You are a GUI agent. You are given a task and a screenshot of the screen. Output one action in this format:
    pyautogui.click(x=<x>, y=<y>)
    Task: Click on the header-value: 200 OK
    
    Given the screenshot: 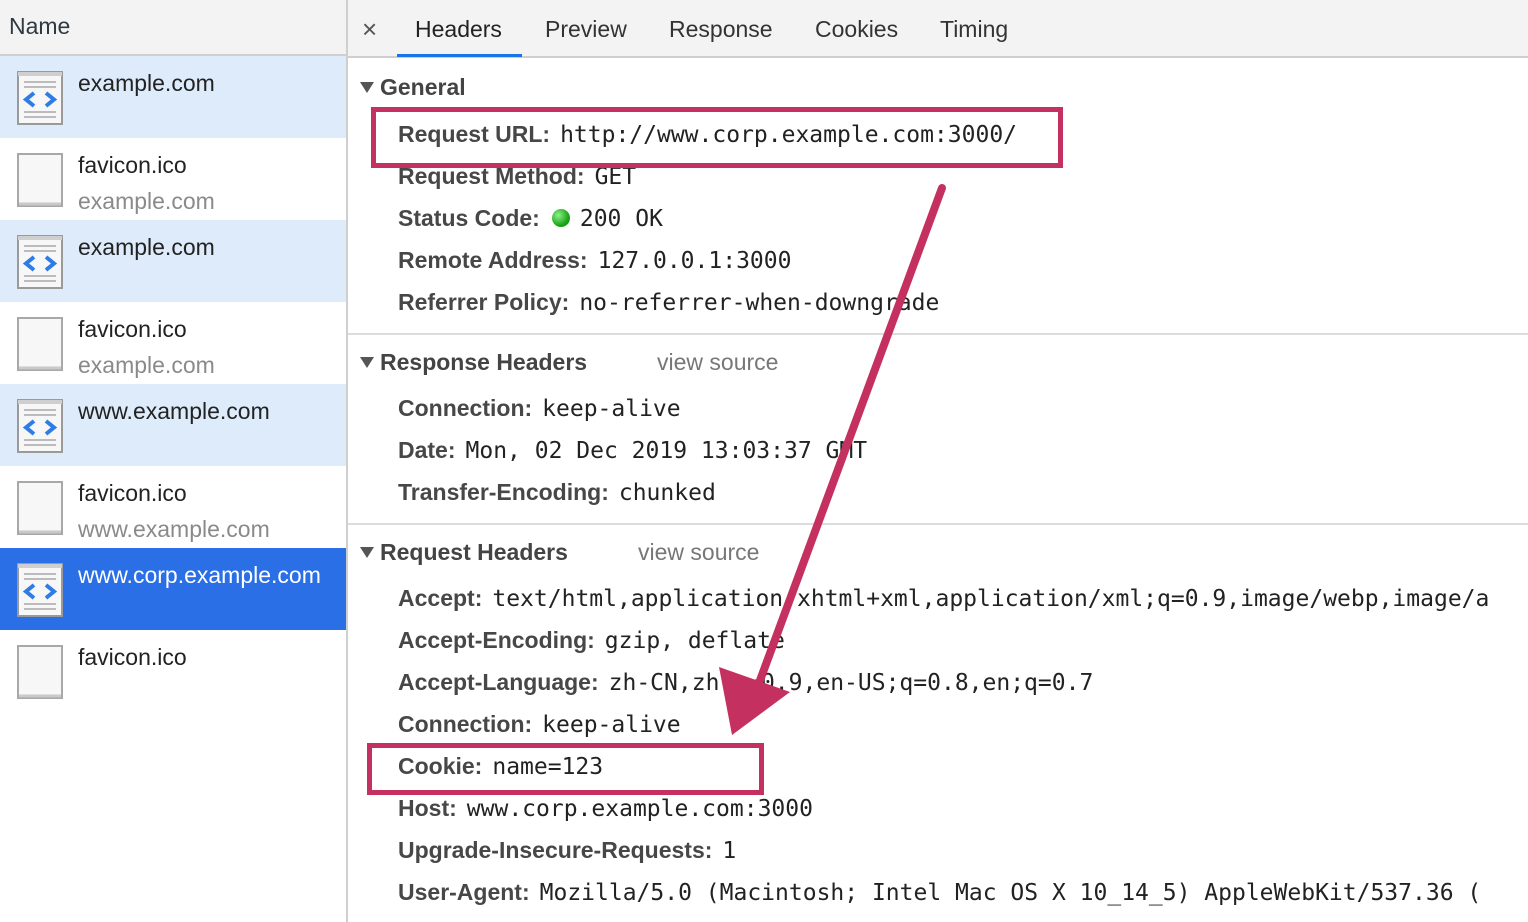 What is the action you would take?
    pyautogui.click(x=621, y=219)
    